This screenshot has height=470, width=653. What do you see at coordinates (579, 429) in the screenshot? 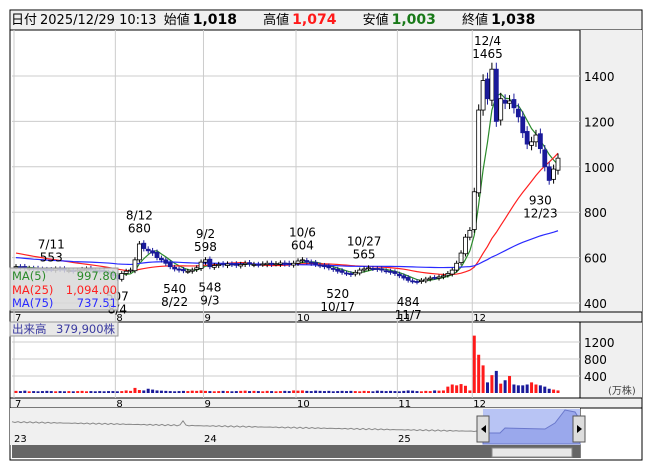
I see `navigator-right-handle` at bounding box center [579, 429].